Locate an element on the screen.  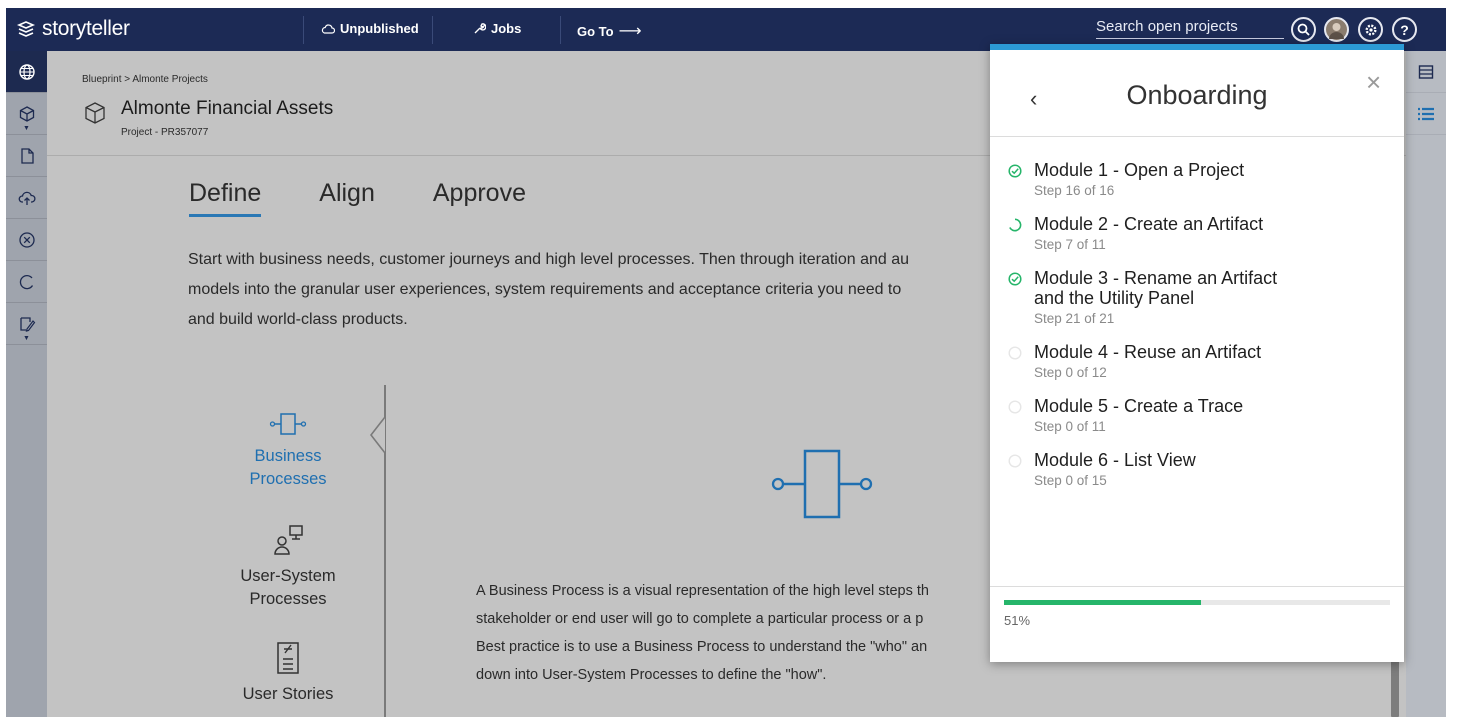
rail-document-button is located at coordinates (26, 156).